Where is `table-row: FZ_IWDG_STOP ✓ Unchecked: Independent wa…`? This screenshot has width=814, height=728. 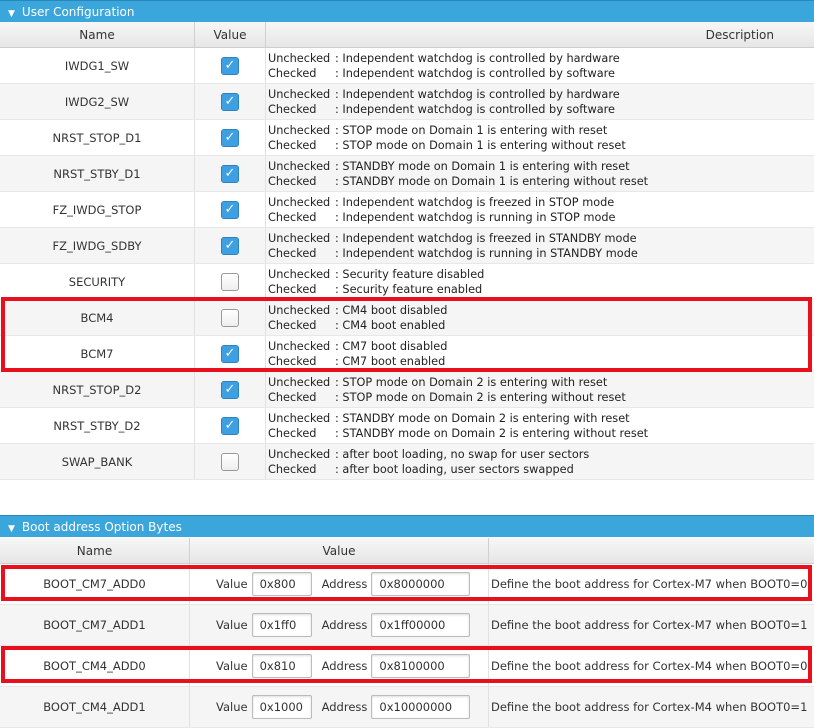
table-row: FZ_IWDG_STOP ✓ Unchecked: Independent wa… is located at coordinates (407, 210).